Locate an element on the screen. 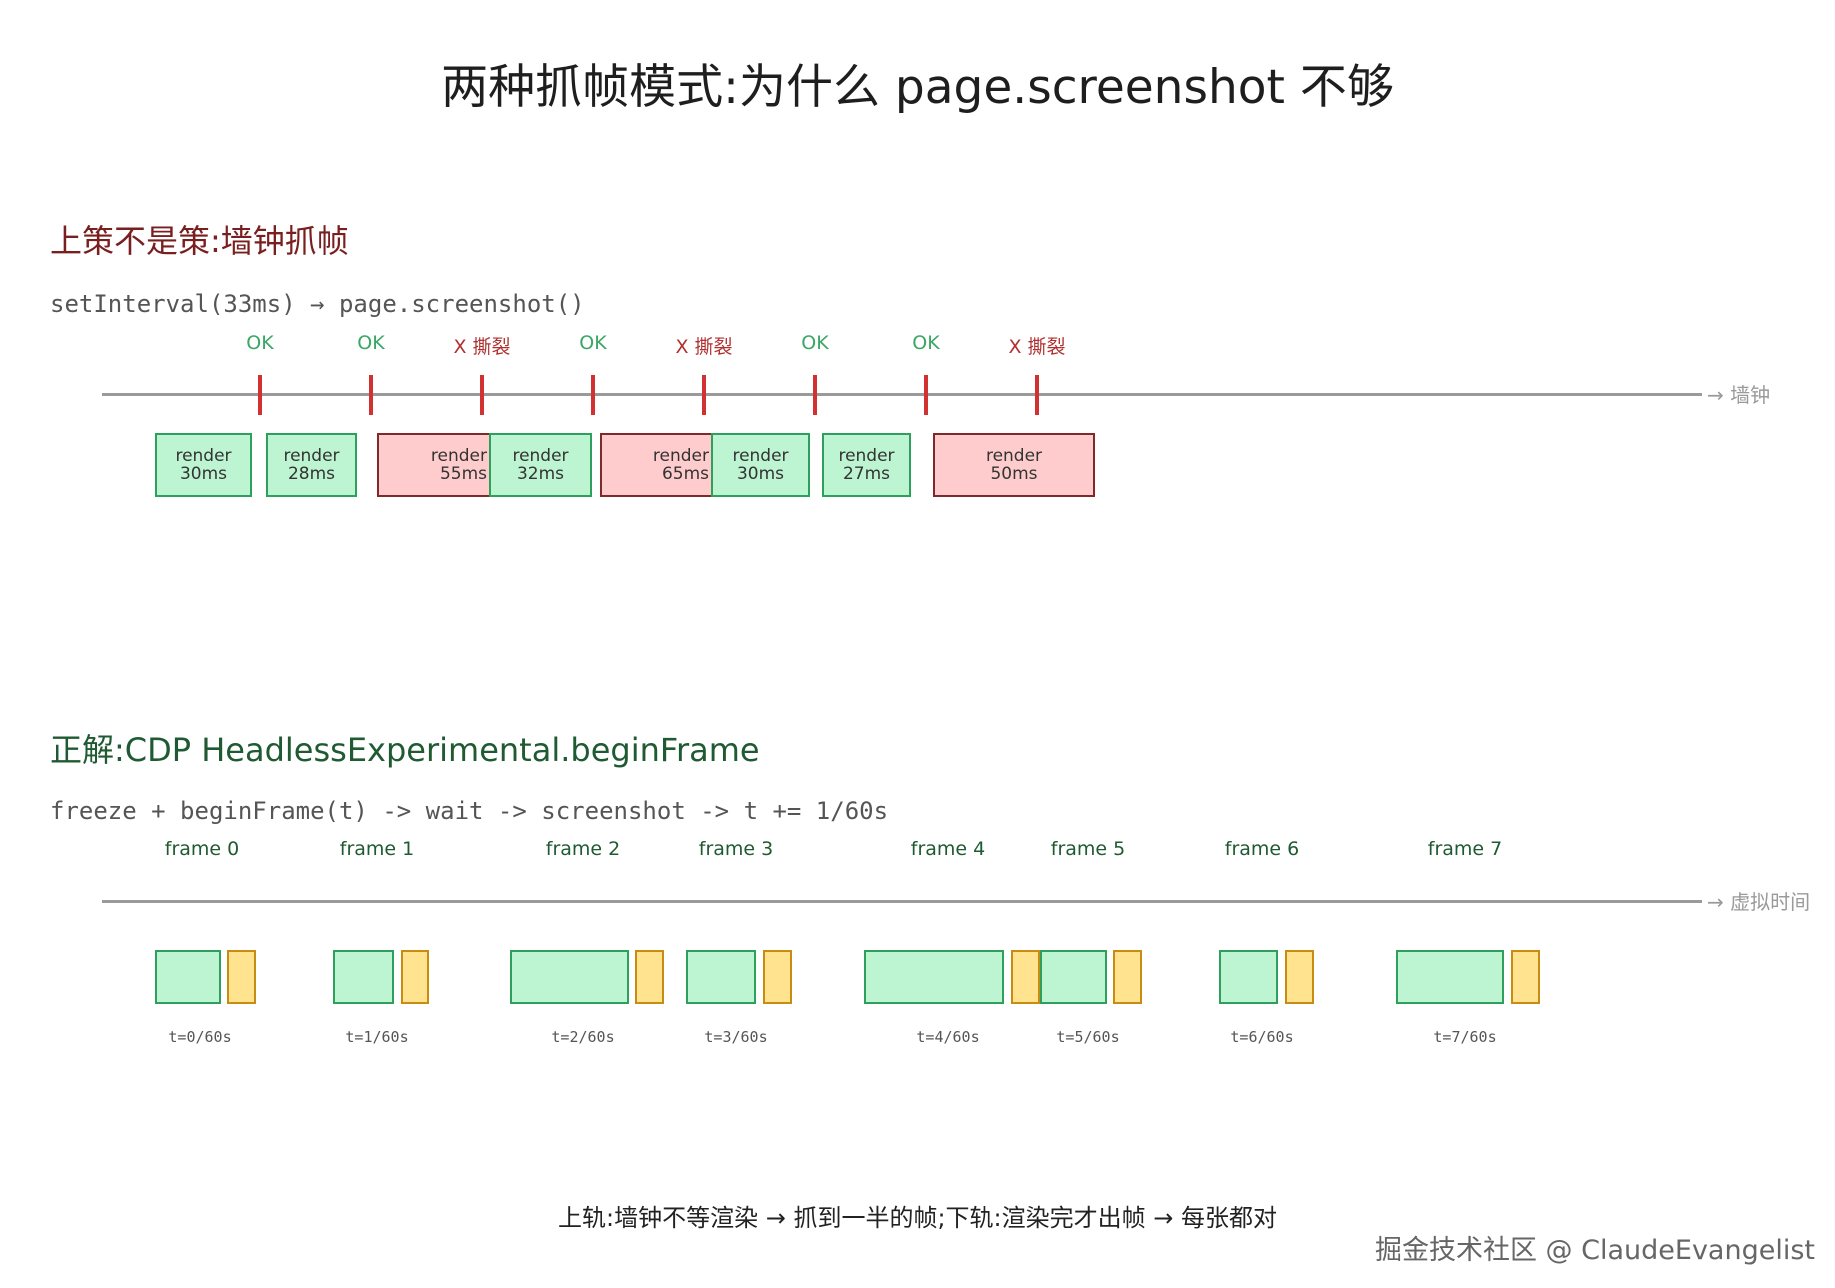 The height and width of the screenshot is (1288, 1835). frame-label: frame 3 is located at coordinates (736, 849).